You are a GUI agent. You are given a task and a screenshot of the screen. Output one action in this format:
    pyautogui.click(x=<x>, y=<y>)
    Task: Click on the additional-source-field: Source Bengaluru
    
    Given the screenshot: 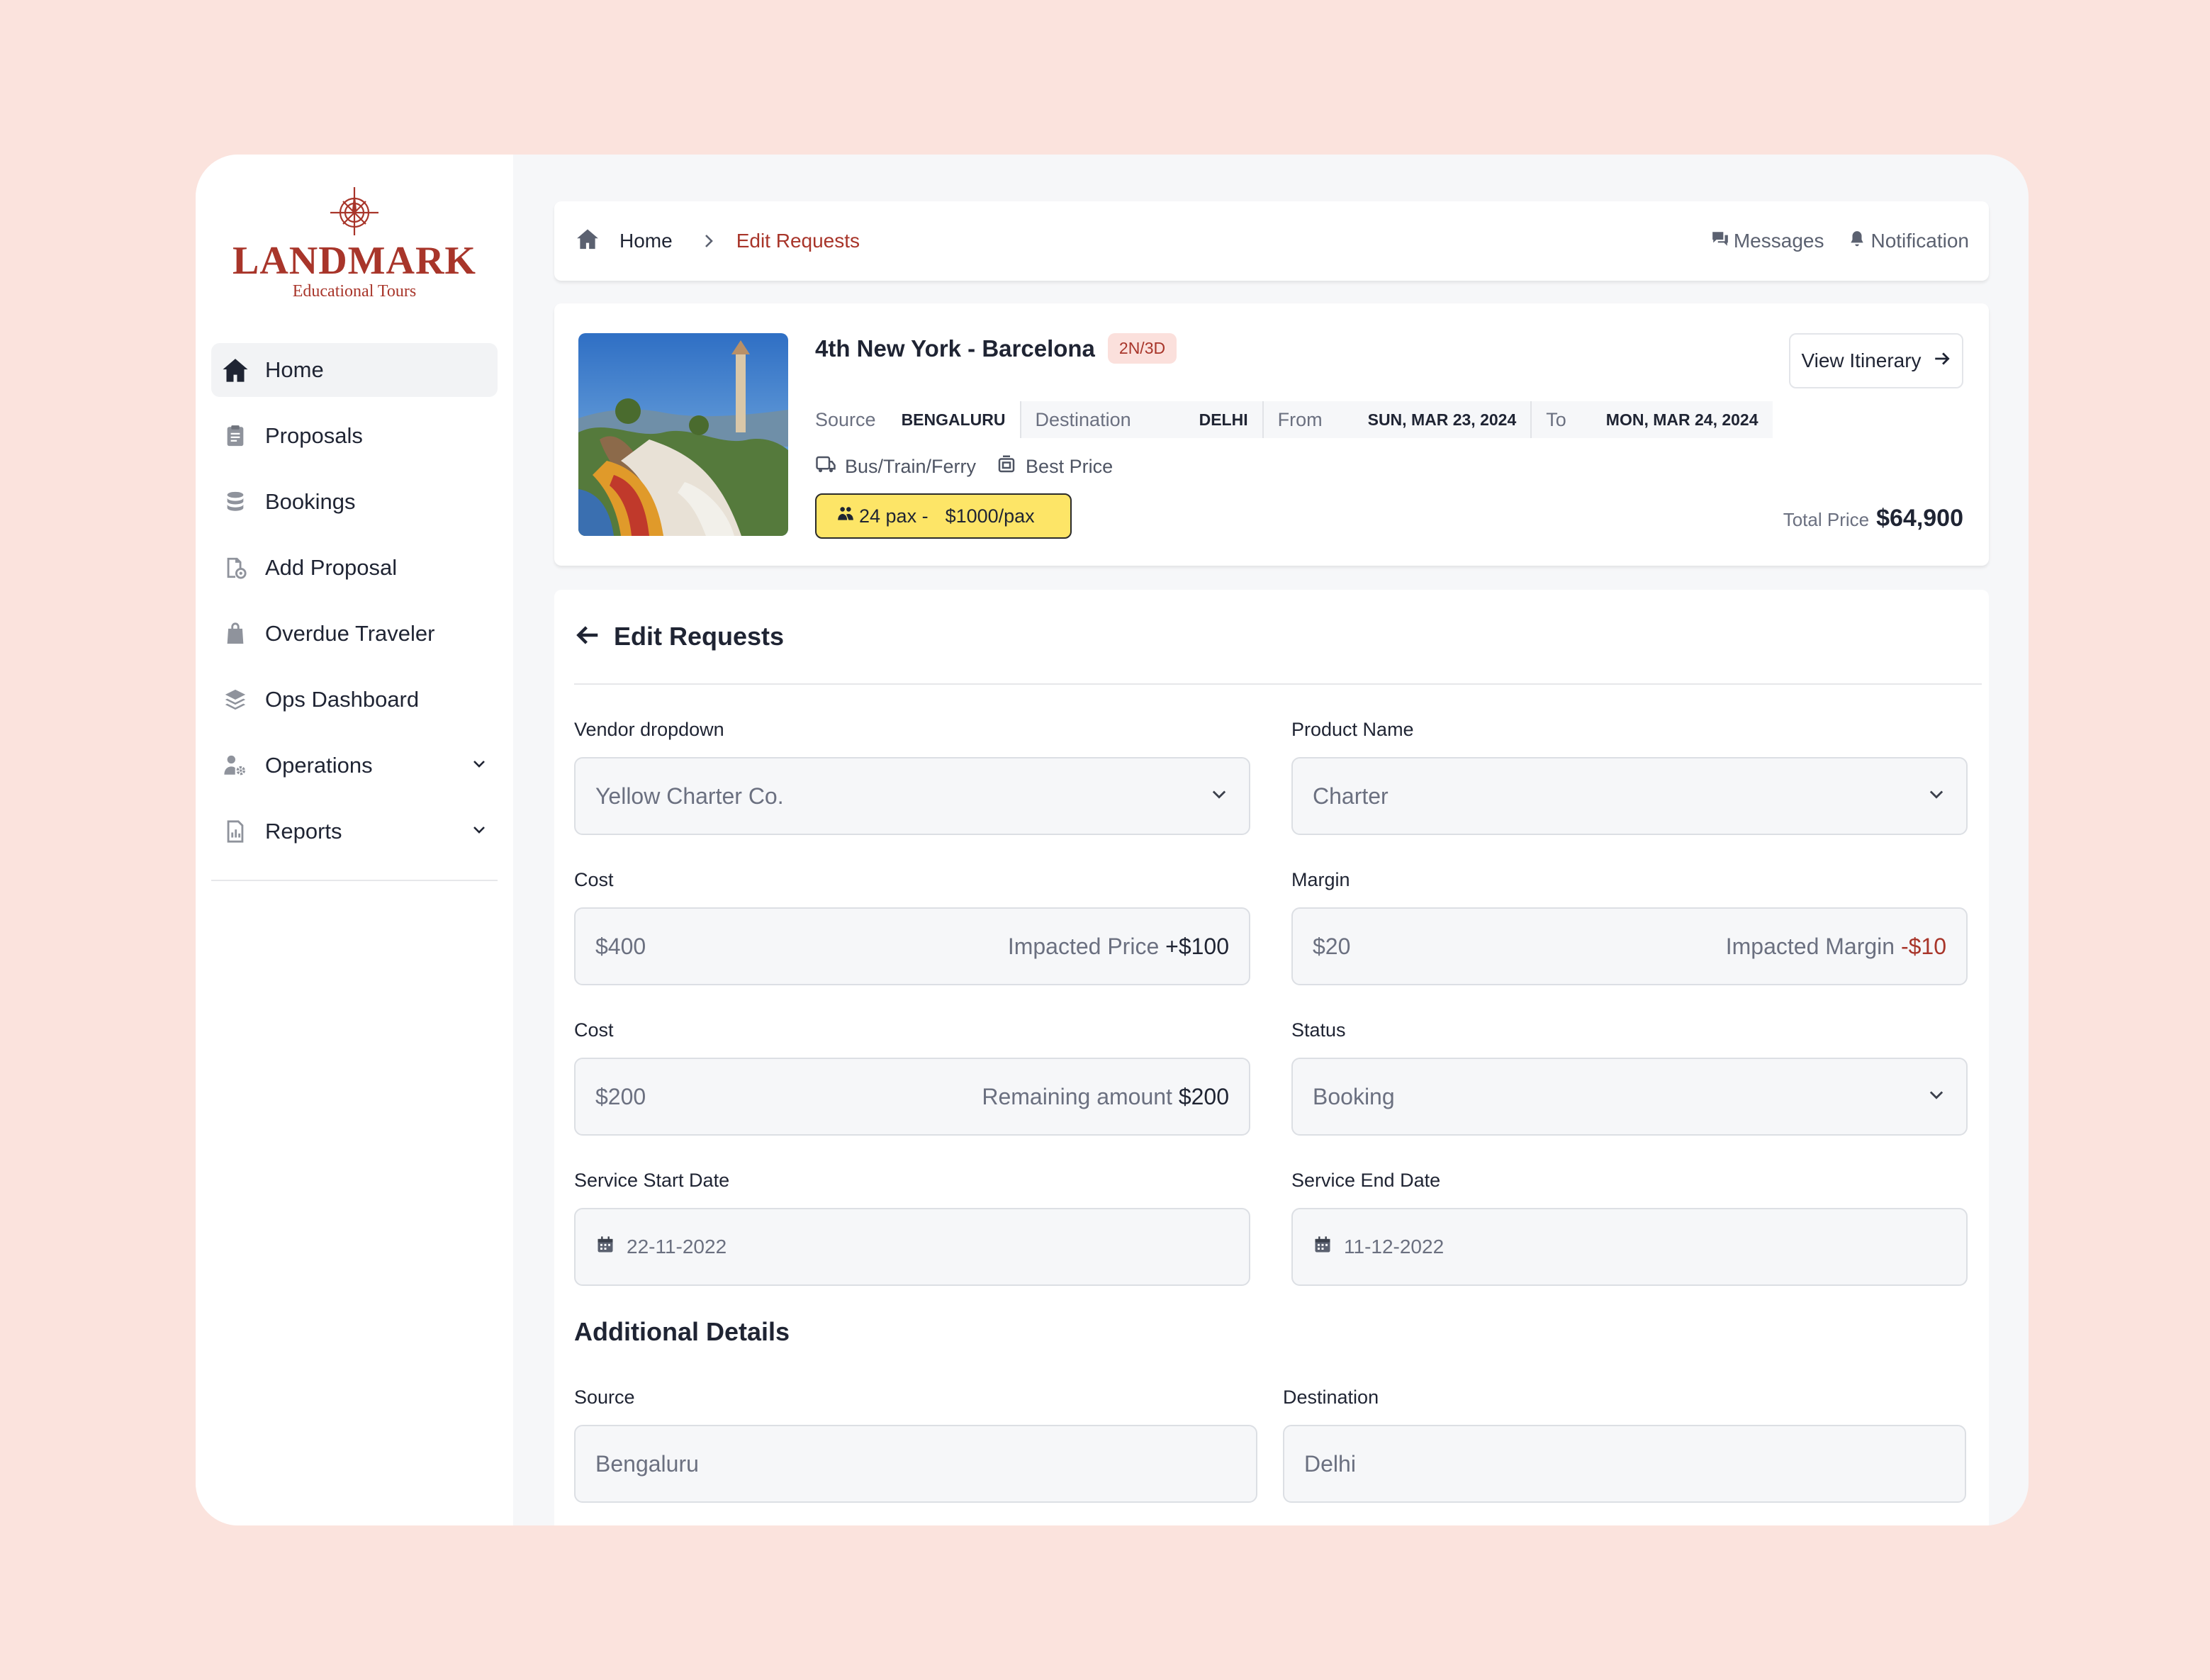 What is the action you would take?
    pyautogui.click(x=915, y=1444)
    